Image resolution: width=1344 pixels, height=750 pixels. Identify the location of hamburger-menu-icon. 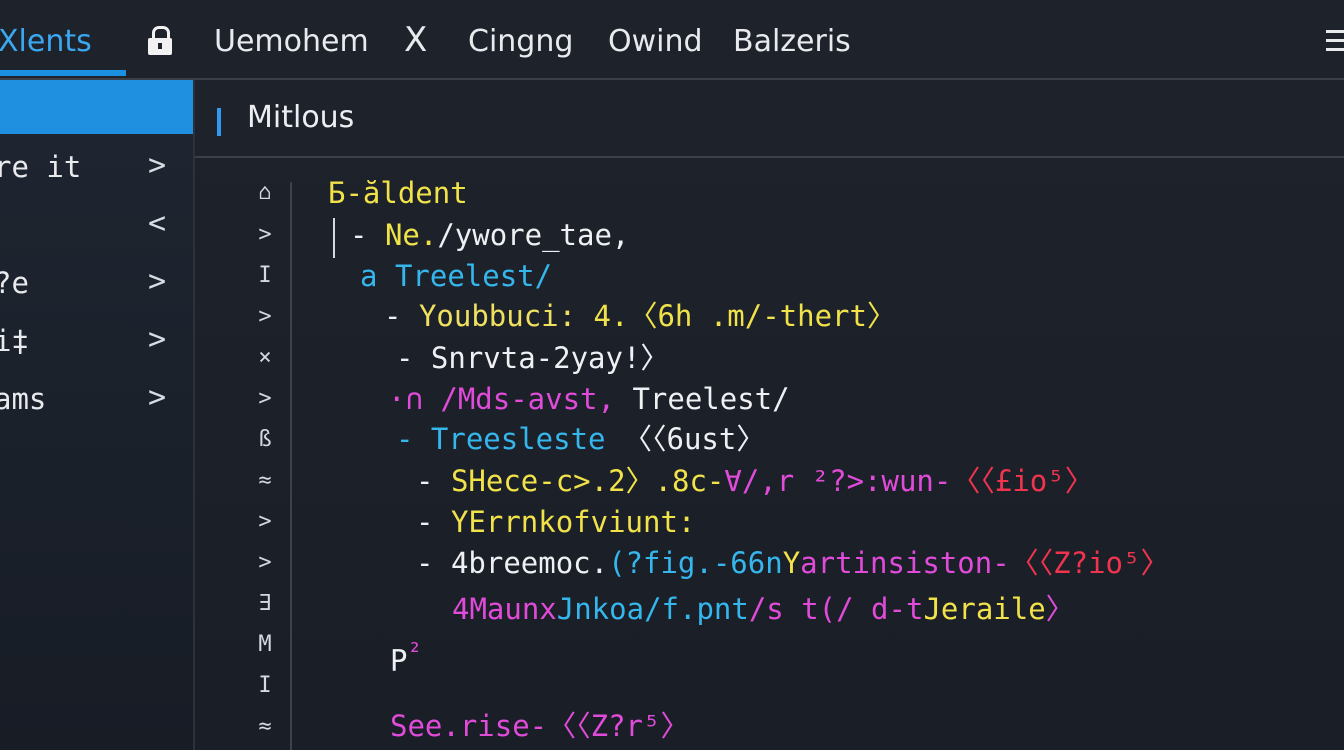
(1335, 43).